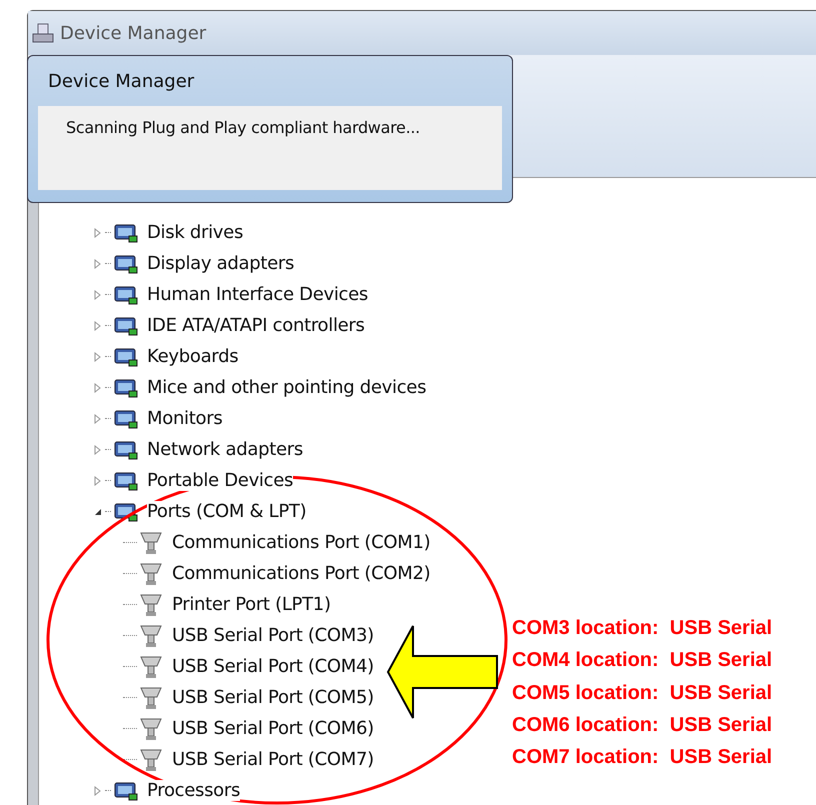 The image size is (816, 805). I want to click on annotation-text: COM7 location: USB Serial, so click(642, 757).